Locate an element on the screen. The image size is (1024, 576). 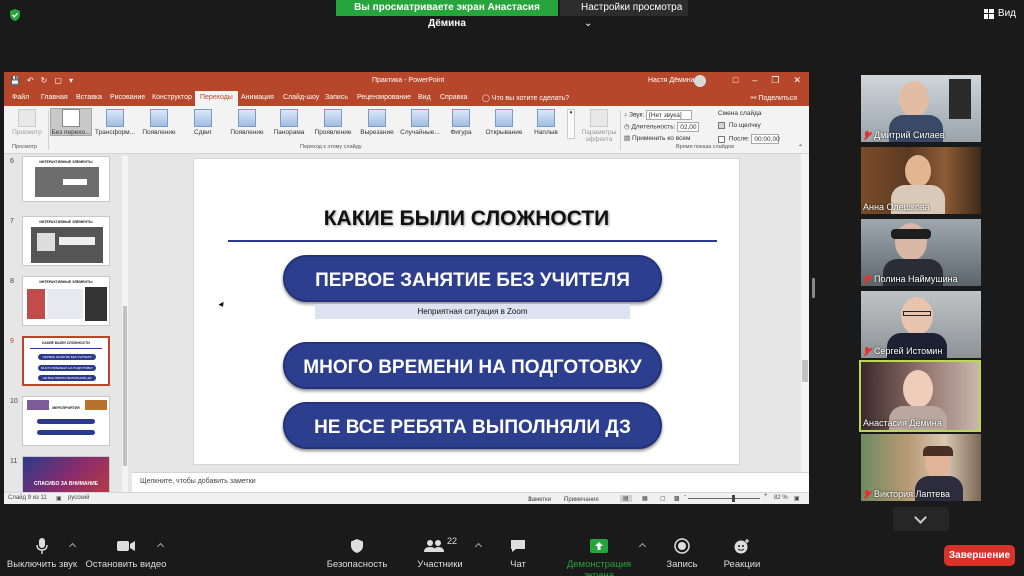
tab-animations: Анимация is located at coordinates (257, 97).